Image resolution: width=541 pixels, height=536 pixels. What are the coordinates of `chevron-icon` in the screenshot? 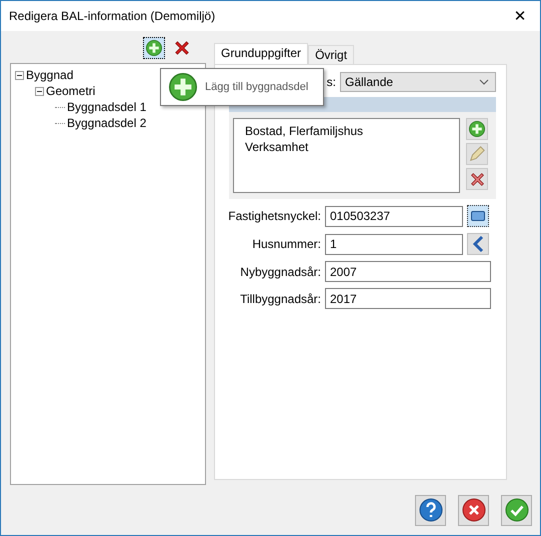 It's located at (484, 82).